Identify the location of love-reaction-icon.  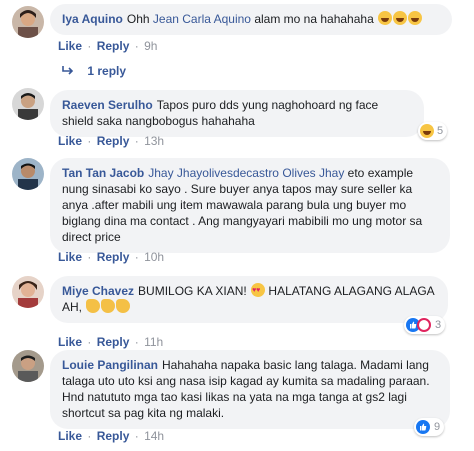
(424, 325).